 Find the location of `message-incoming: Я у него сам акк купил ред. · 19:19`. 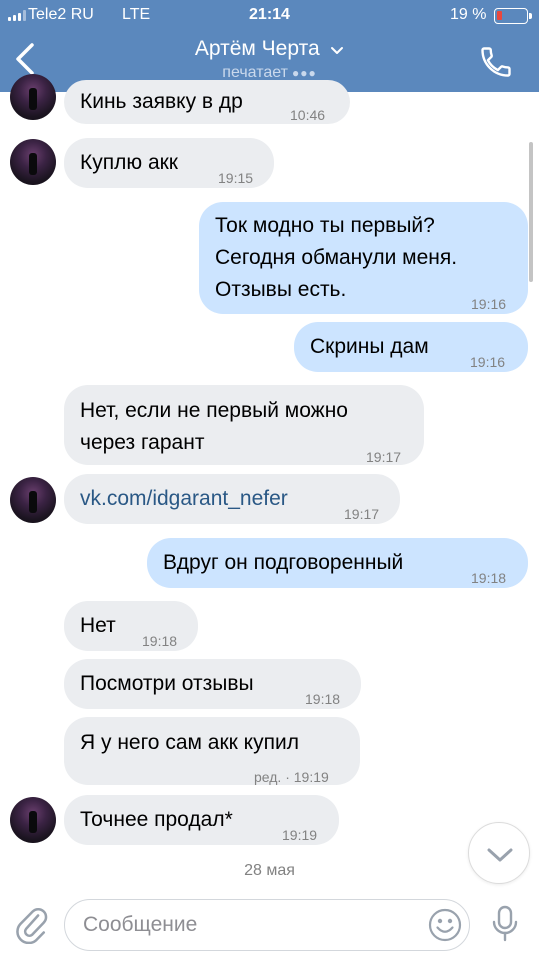

message-incoming: Я у него сам акк купил ред. · 19:19 is located at coordinates (212, 751).